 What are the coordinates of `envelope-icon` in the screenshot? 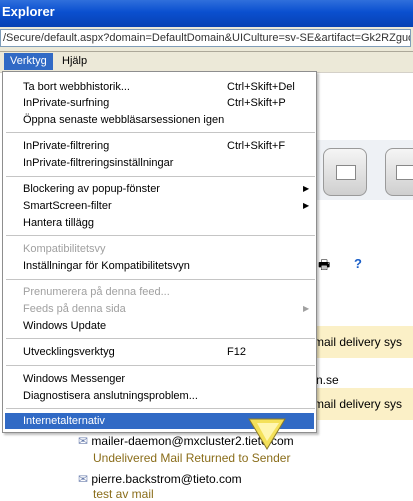 It's located at (346, 172).